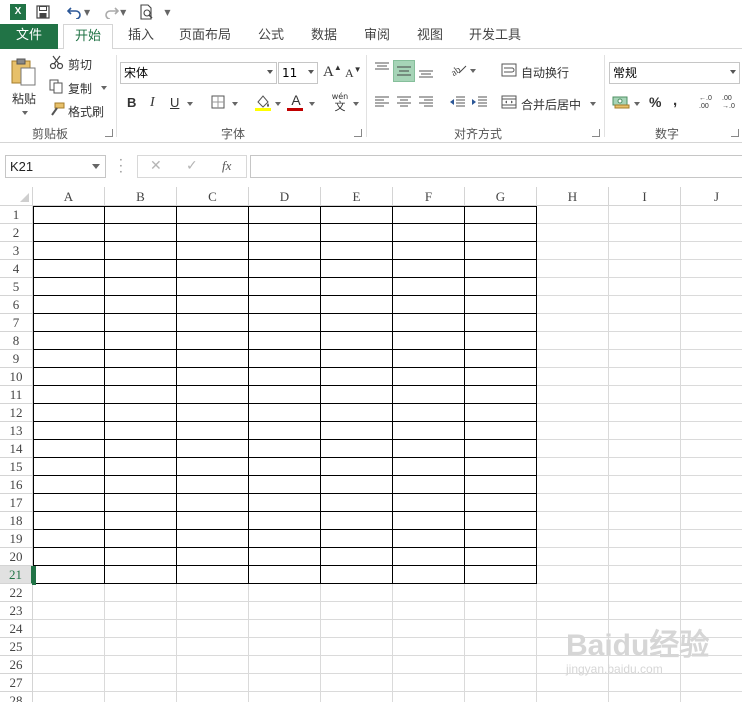  Describe the element at coordinates (501, 251) in the screenshot. I see `cell-g3` at that location.